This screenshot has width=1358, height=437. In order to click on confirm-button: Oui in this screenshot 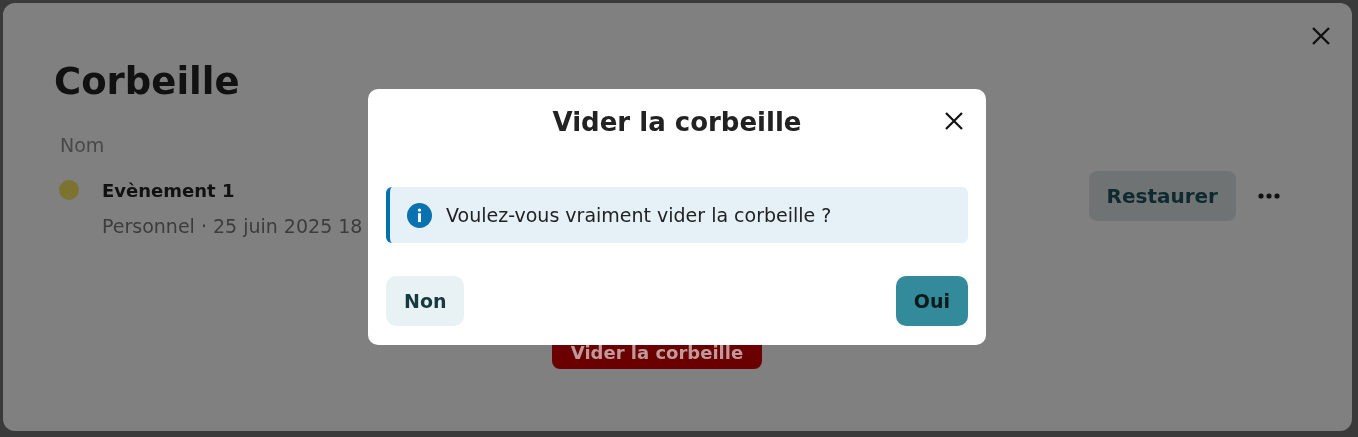, I will do `click(931, 301)`.